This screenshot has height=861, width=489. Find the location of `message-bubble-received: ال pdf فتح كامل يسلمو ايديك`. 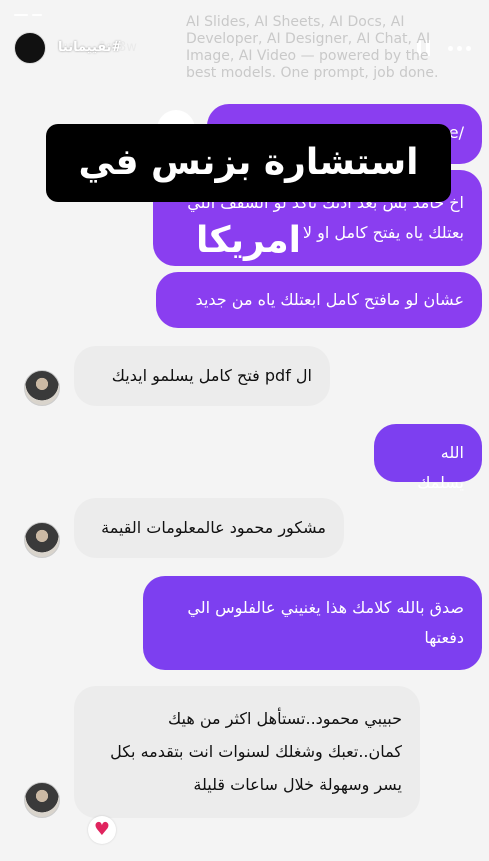

message-bubble-received: ال pdf فتح كامل يسلمو ايديك is located at coordinates (202, 376).